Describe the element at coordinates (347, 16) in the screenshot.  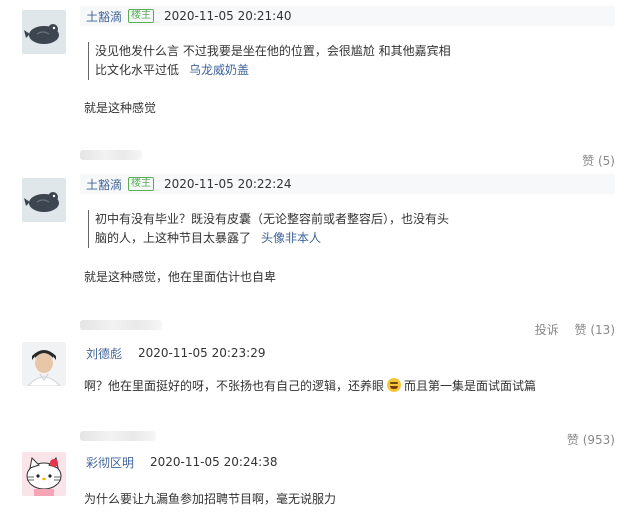
I see `comment-header: 土豁滴 楼主 2020-11-05 20:21:40` at that location.